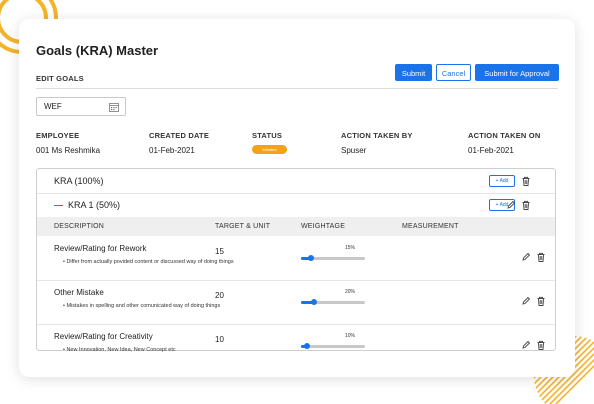  I want to click on add-kra-button: + Add, so click(502, 181).